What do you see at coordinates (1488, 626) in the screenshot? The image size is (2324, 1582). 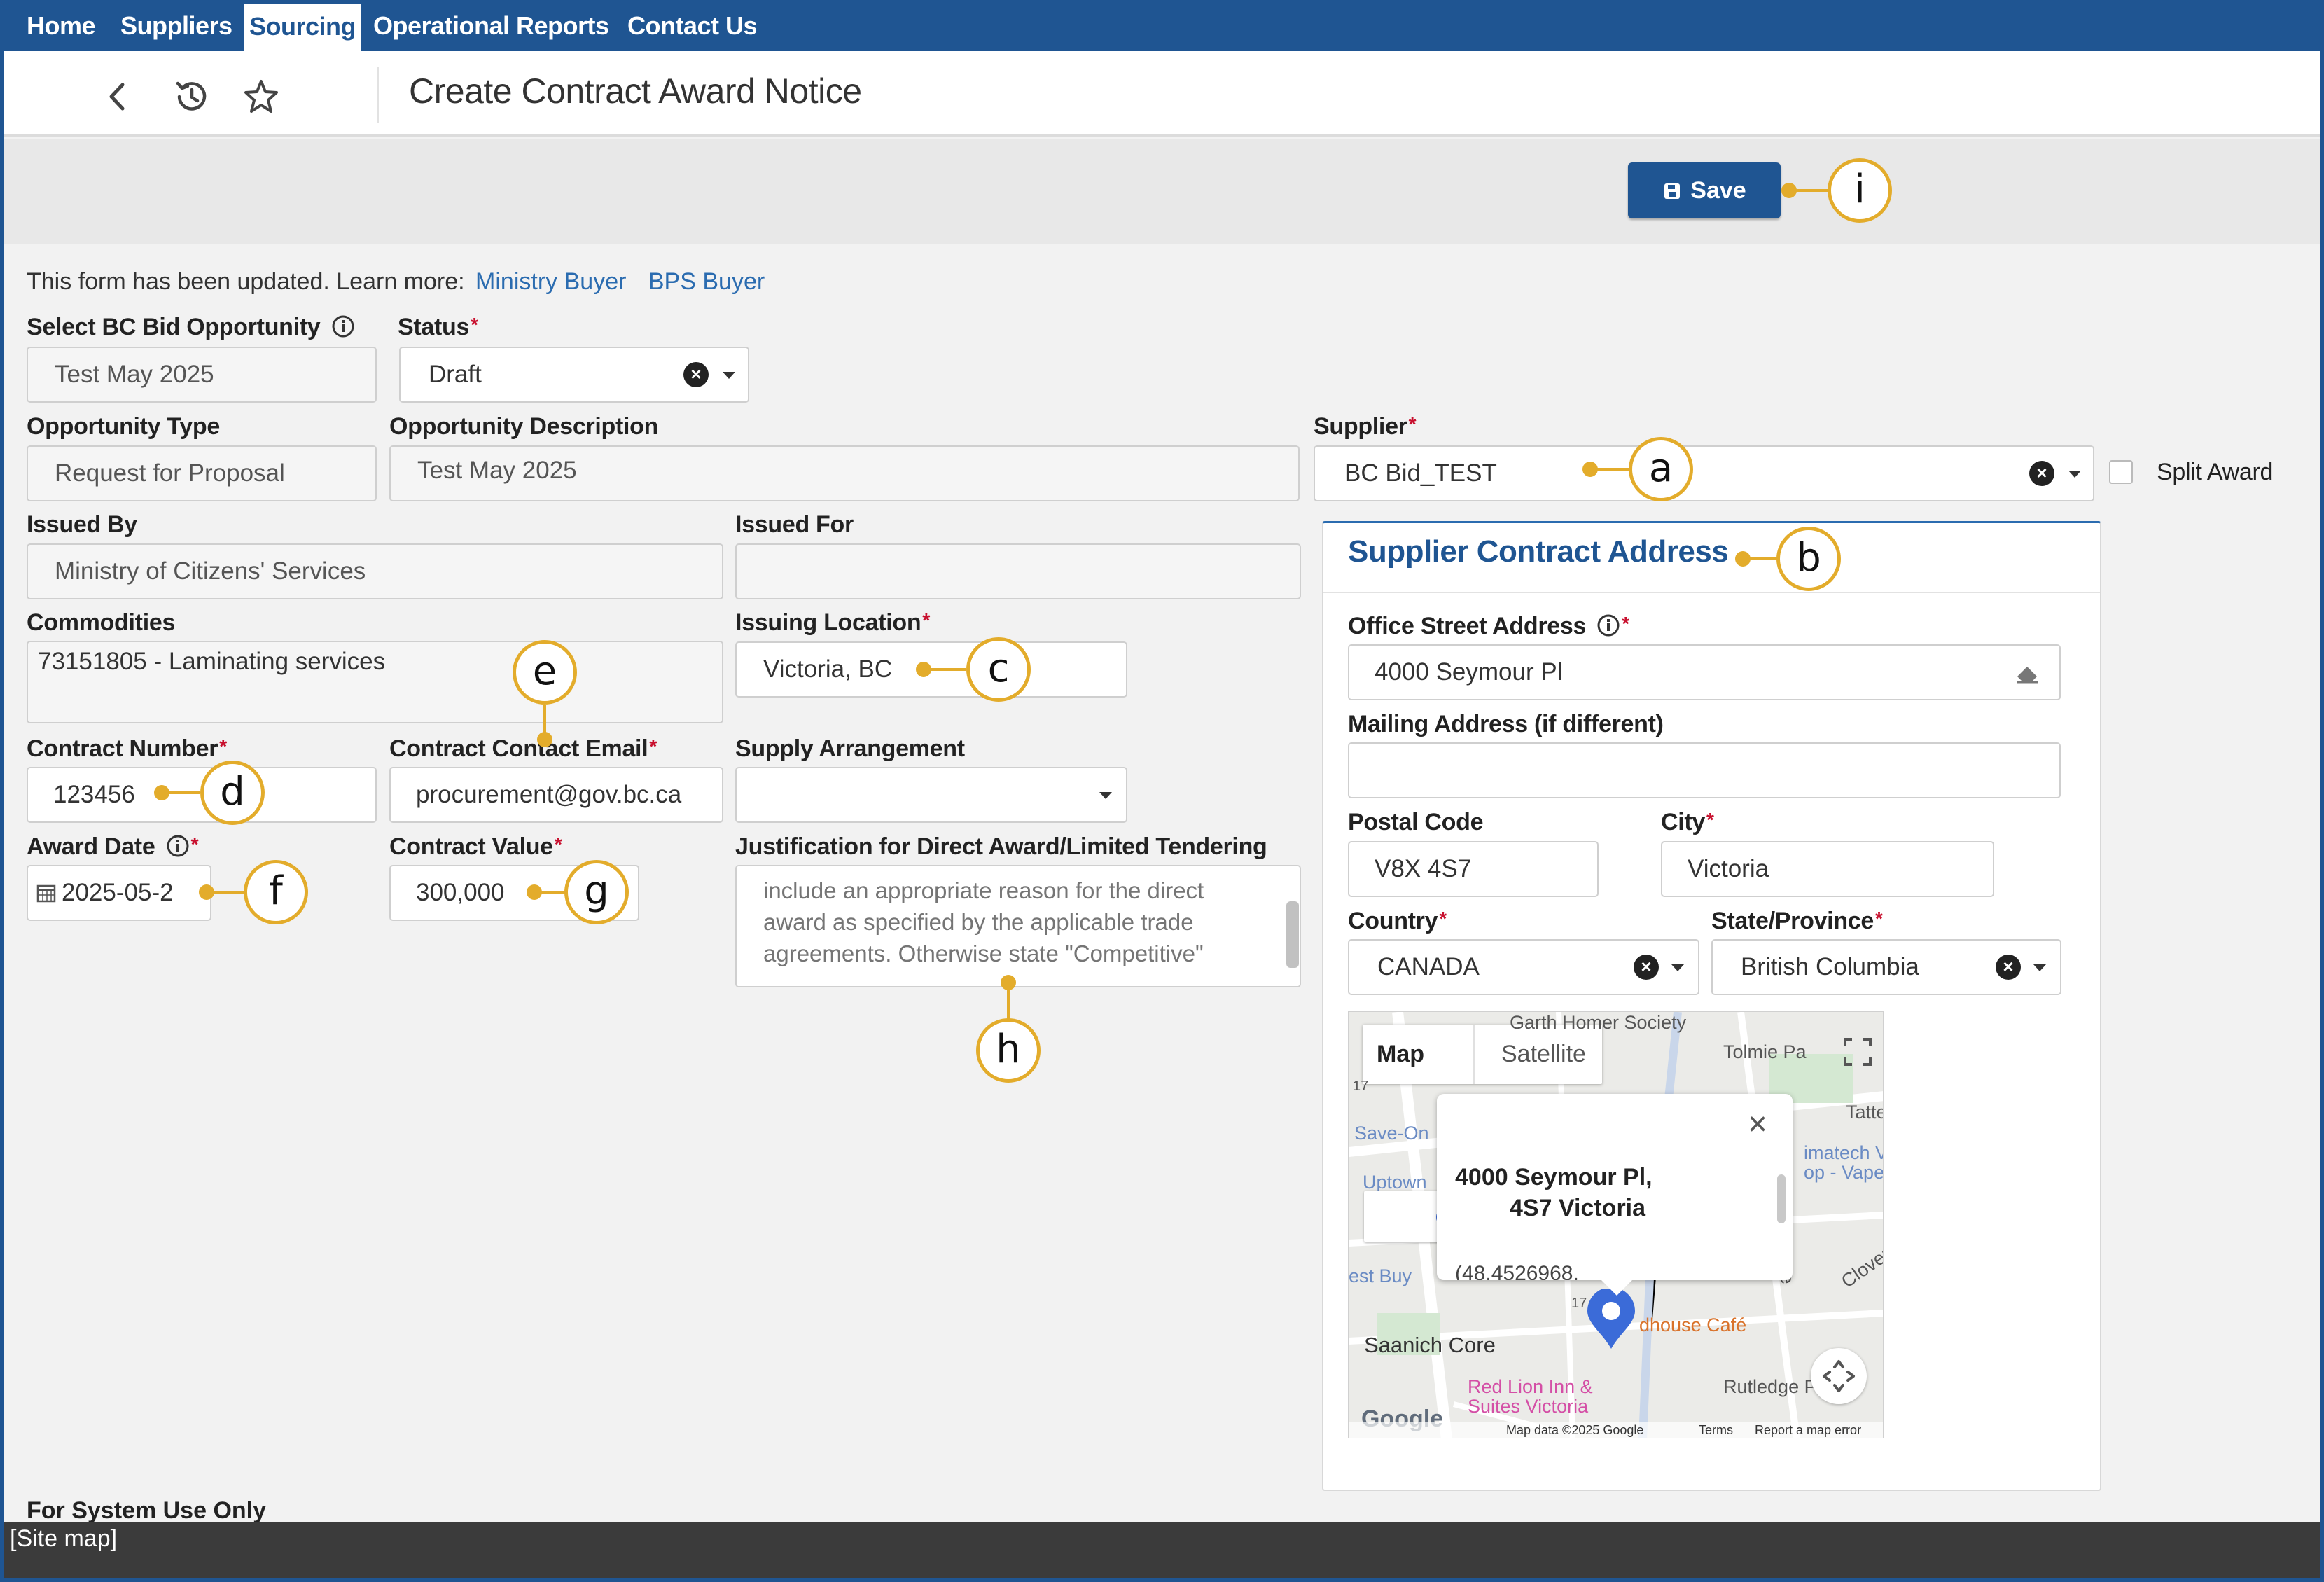 I see `office-street-label: Office Street Address *` at bounding box center [1488, 626].